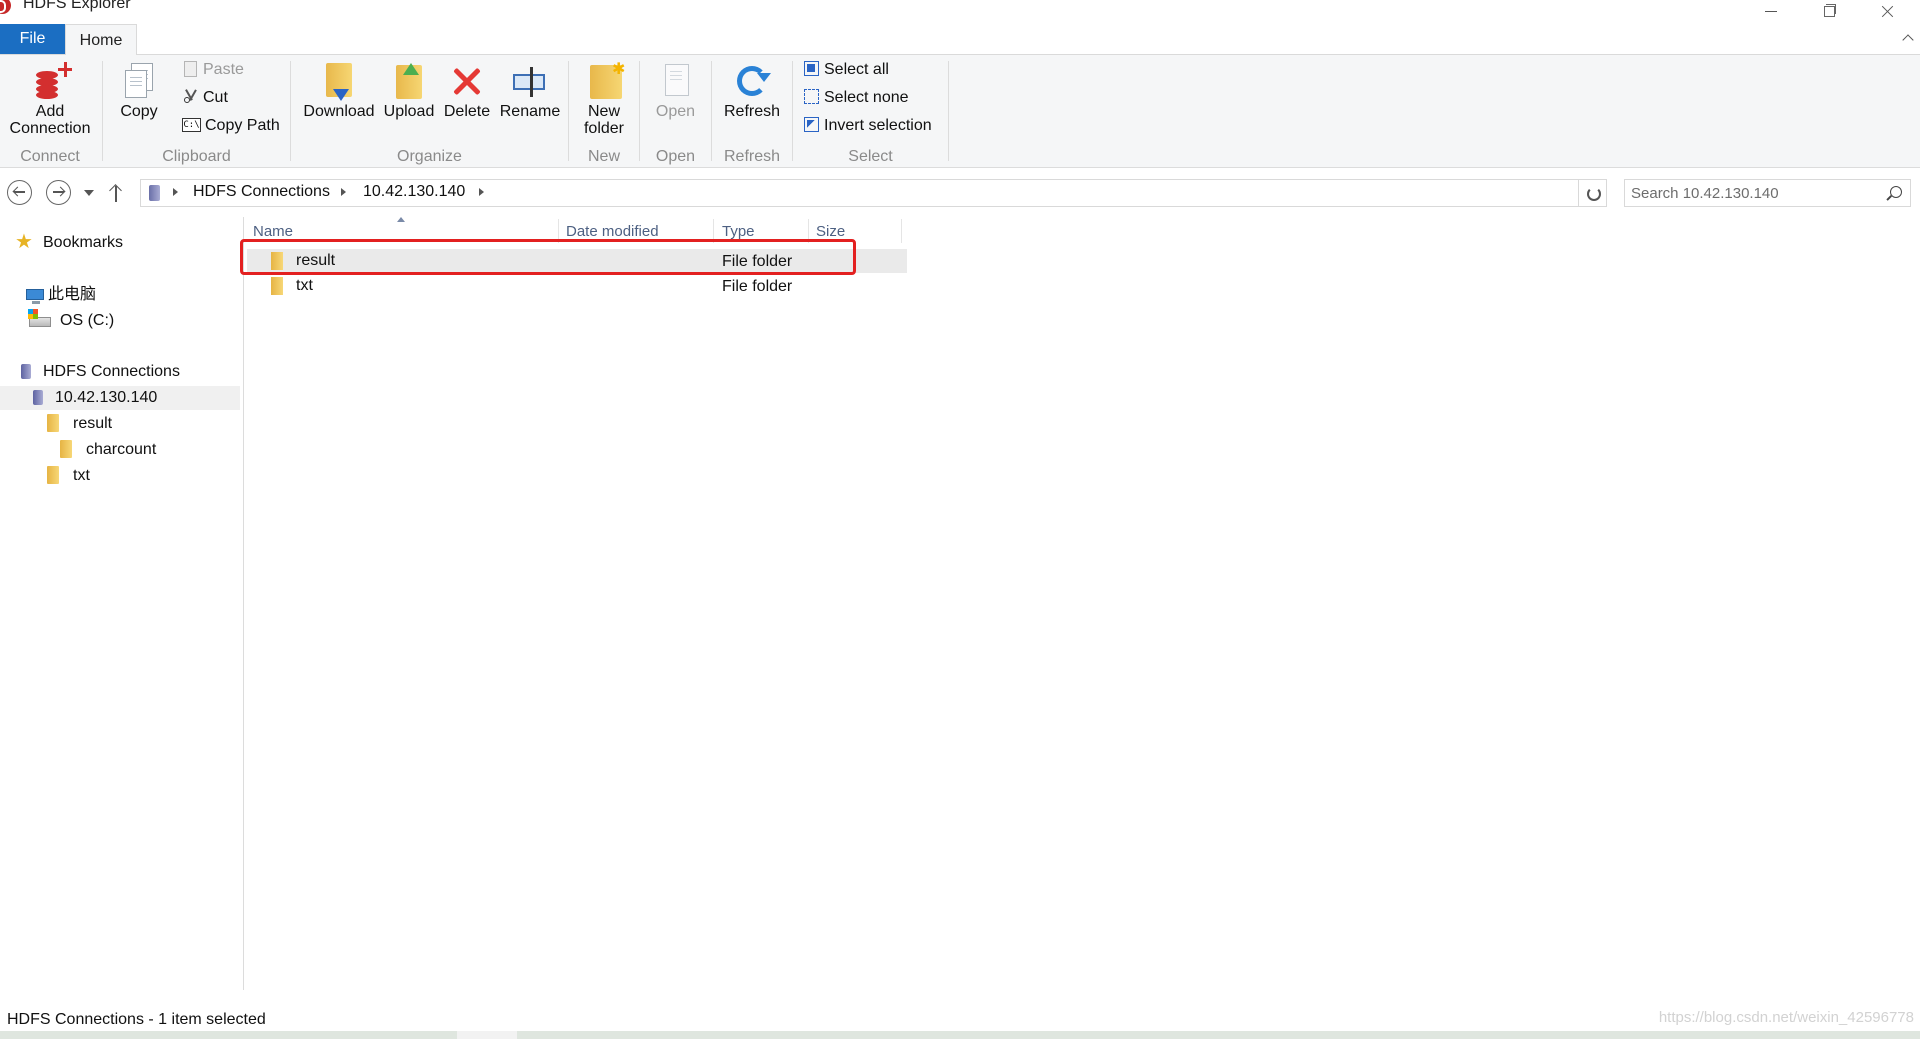  What do you see at coordinates (106, 397) in the screenshot?
I see `sidebar-item-label: 10.42.130.140` at bounding box center [106, 397].